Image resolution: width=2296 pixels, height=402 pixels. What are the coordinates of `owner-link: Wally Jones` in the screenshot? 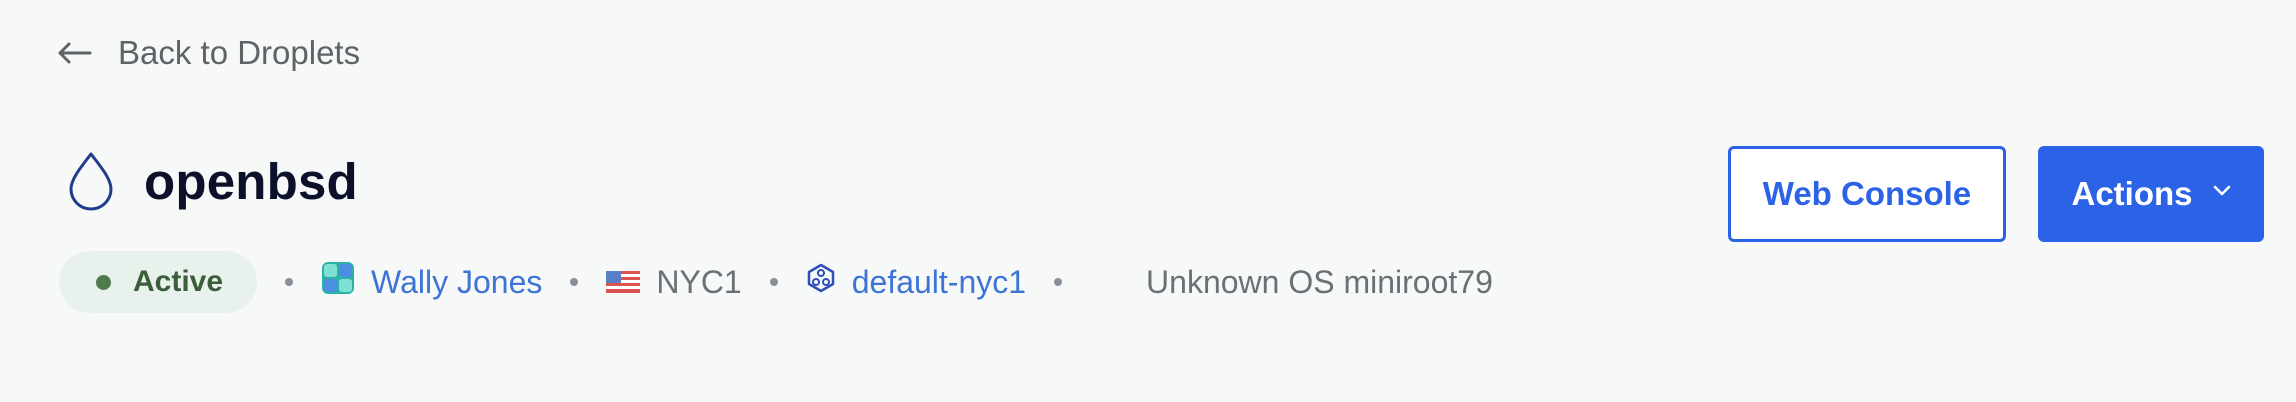 It's located at (431, 282).